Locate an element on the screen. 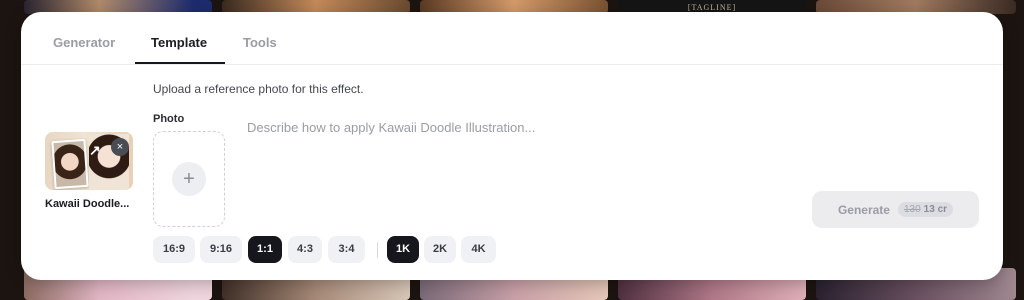 The height and width of the screenshot is (300, 1024). active-tab-indicator is located at coordinates (180, 63).